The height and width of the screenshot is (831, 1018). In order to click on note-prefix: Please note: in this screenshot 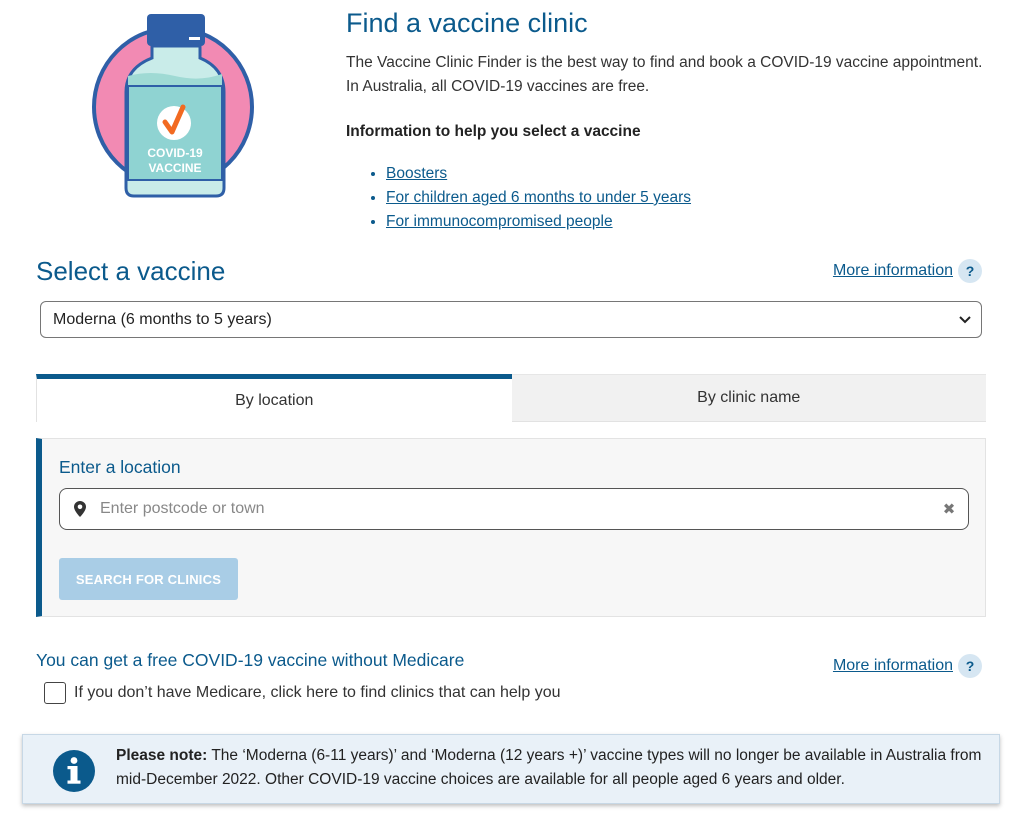, I will do `click(162, 755)`.